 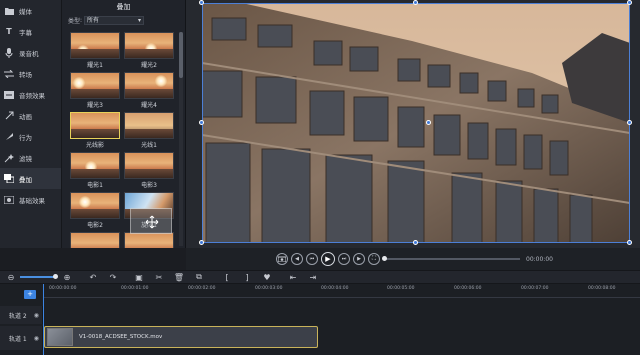 I want to click on left-sidebar: 媒体 T 字幕 录音机 转场 音频效果 动画 行为 滤镜 叠加 基础效果, so click(x=31, y=124).